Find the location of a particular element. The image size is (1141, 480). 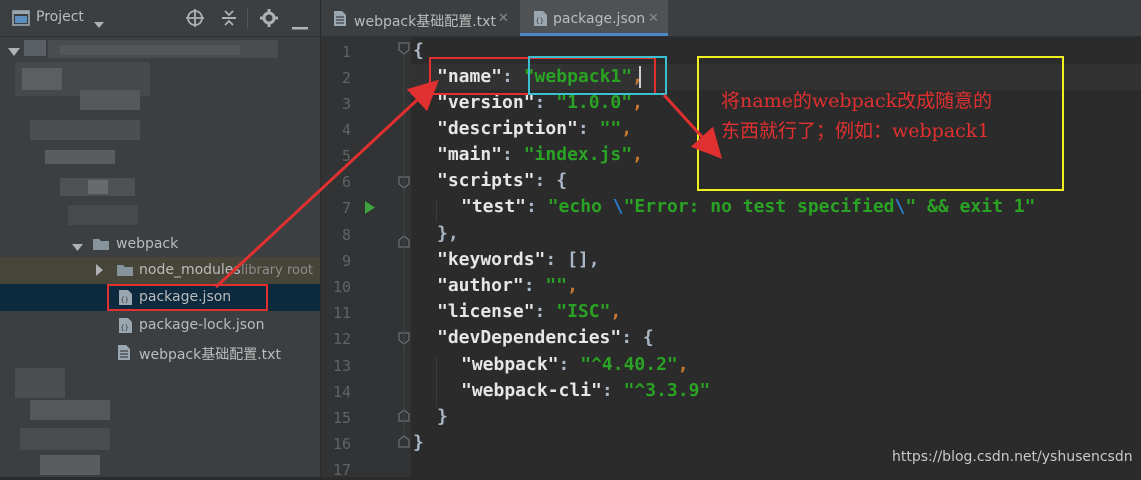

tree-item-label: webpack基础配置.txt is located at coordinates (210, 355).